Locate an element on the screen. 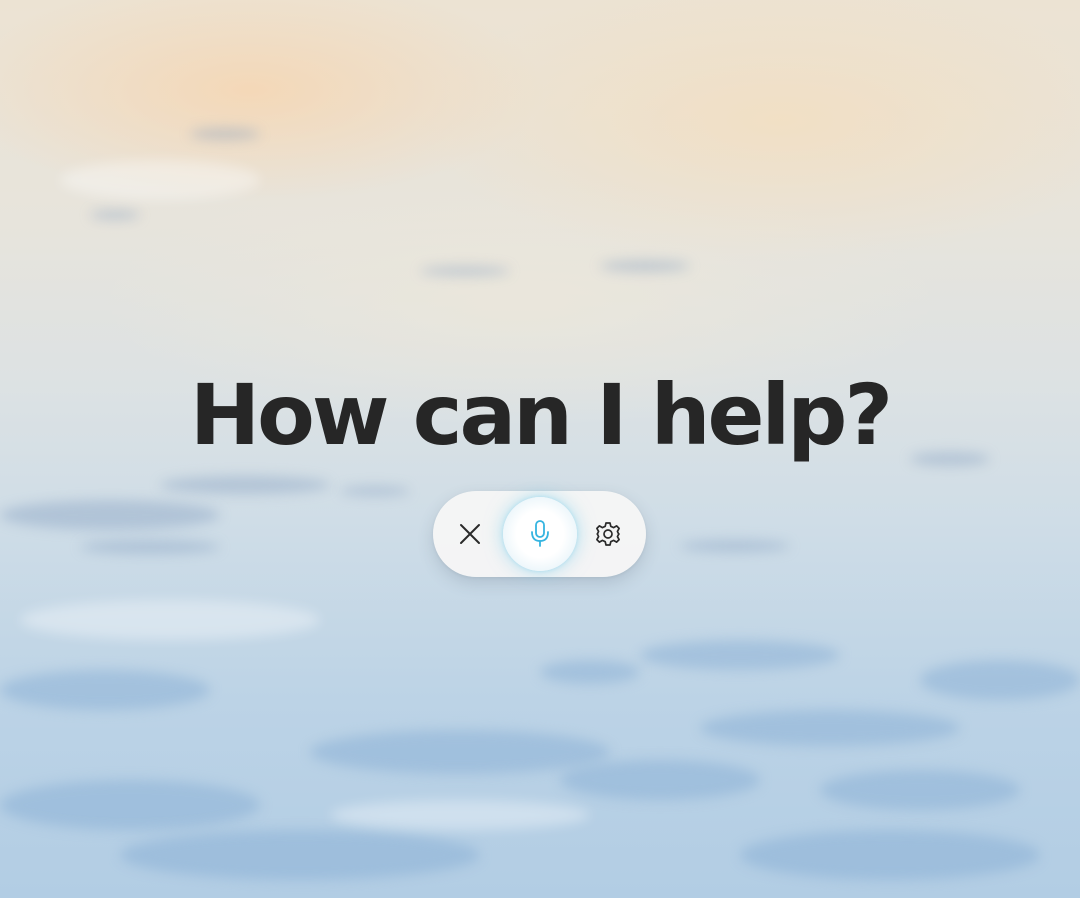 Image resolution: width=1080 pixels, height=898 pixels. close-button is located at coordinates (470, 534).